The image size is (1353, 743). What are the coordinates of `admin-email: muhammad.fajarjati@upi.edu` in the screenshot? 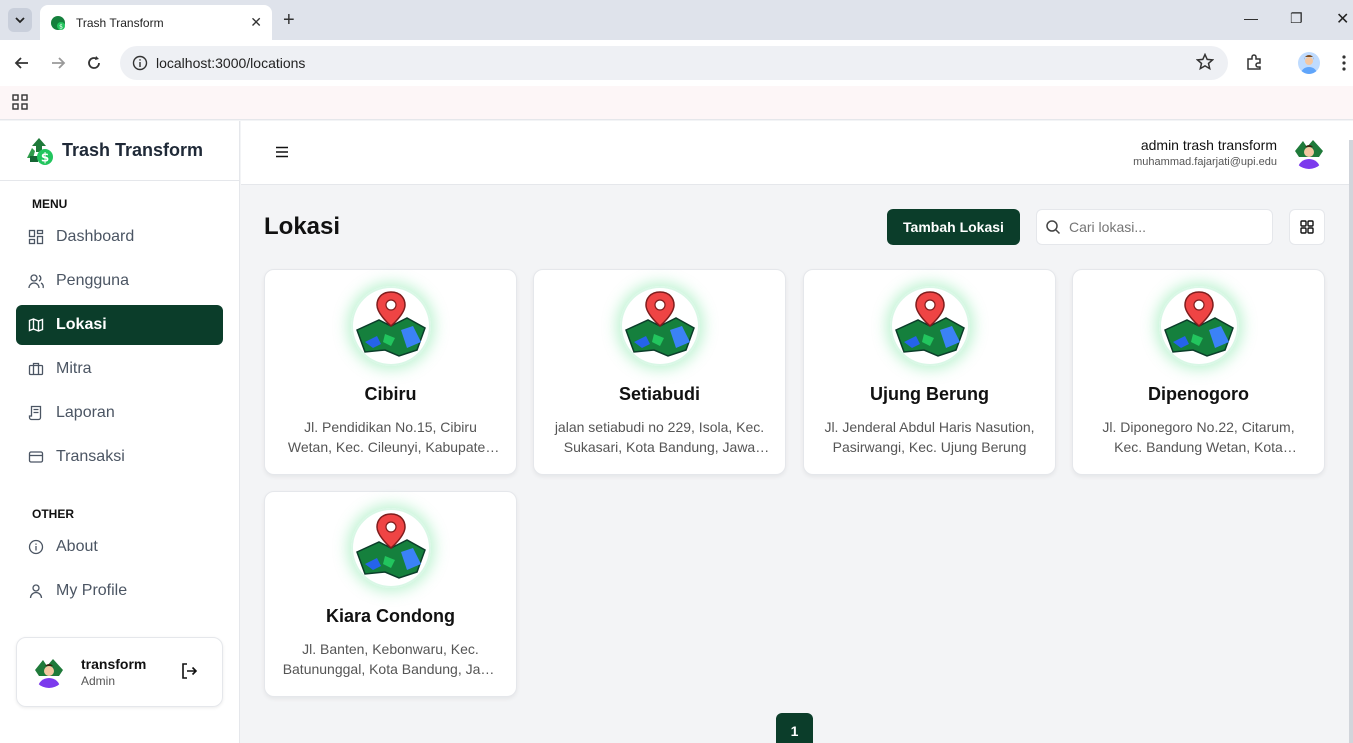 It's located at (1205, 162).